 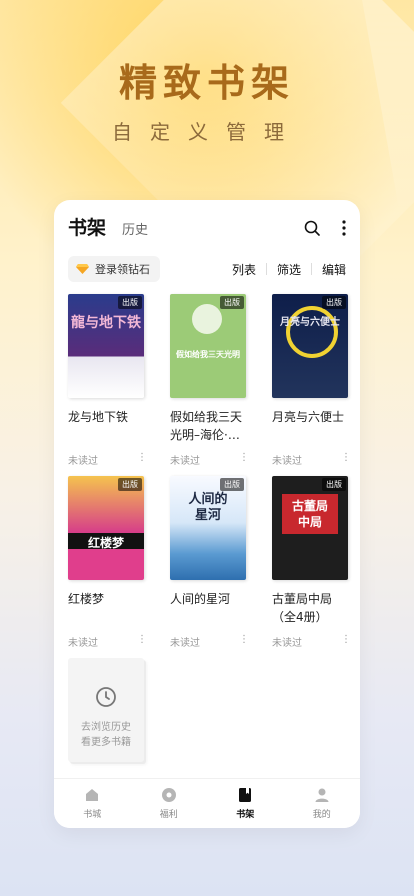 I want to click on book-title: 人间的星河, so click(x=200, y=599).